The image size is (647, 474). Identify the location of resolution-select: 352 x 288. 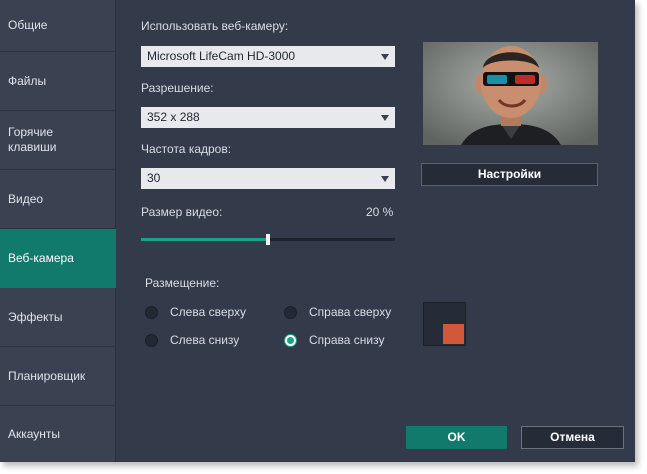
(268, 117).